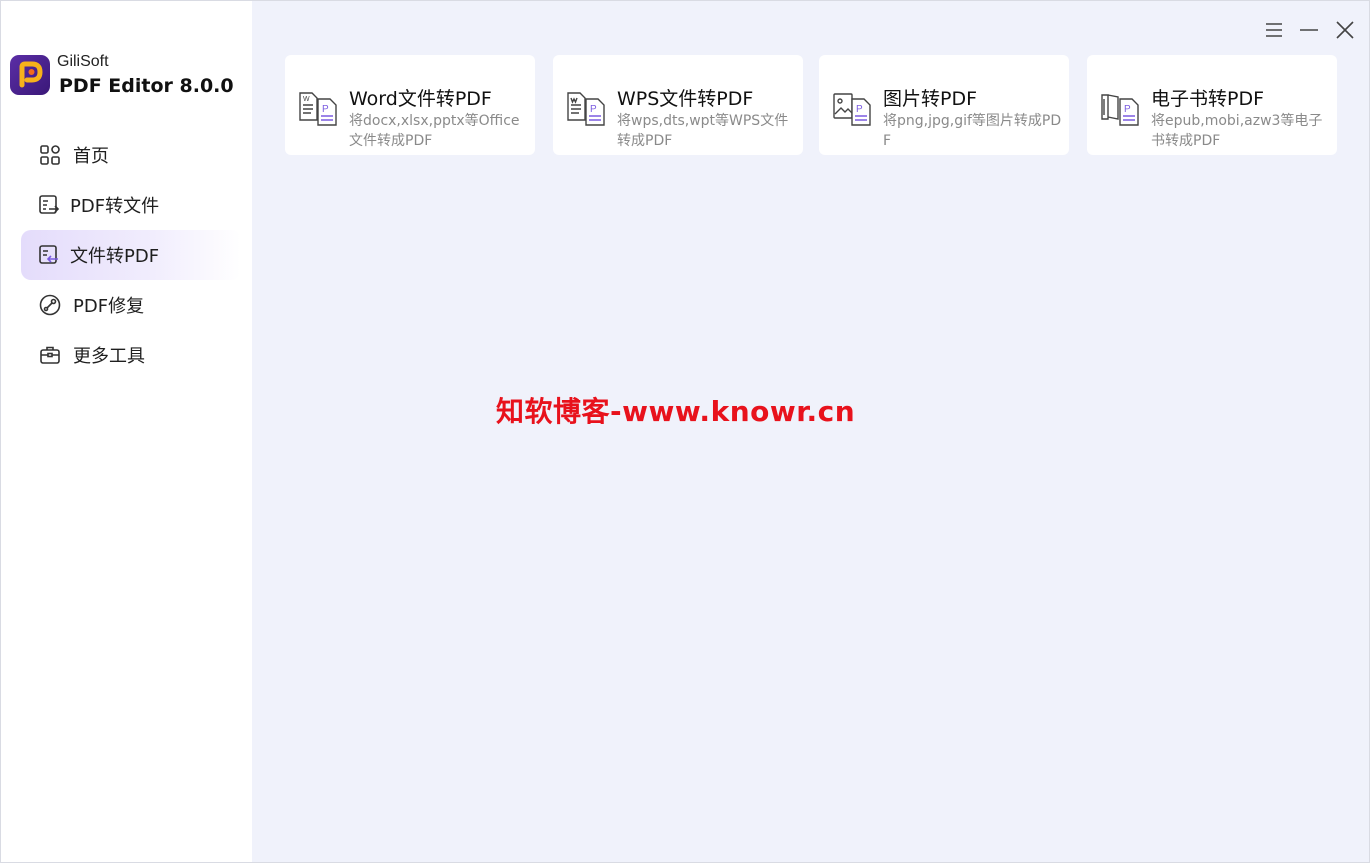 The image size is (1370, 863). What do you see at coordinates (109, 306) in the screenshot?
I see `sidebar-item-label: PDF修复` at bounding box center [109, 306].